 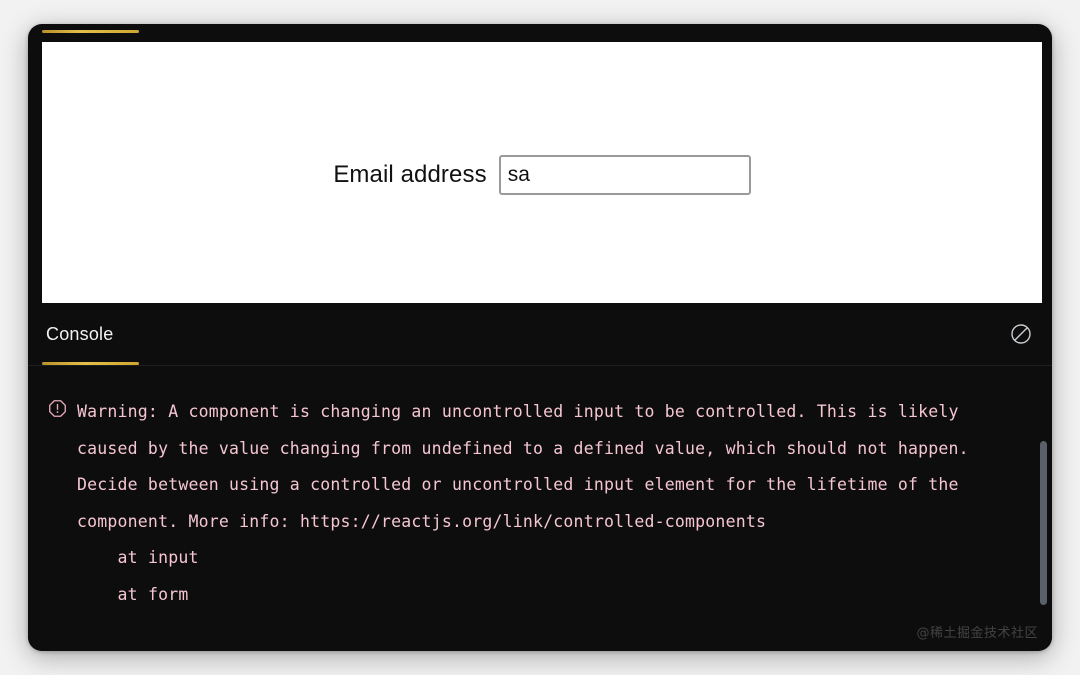 I want to click on clear-console-button, so click(x=1021, y=334).